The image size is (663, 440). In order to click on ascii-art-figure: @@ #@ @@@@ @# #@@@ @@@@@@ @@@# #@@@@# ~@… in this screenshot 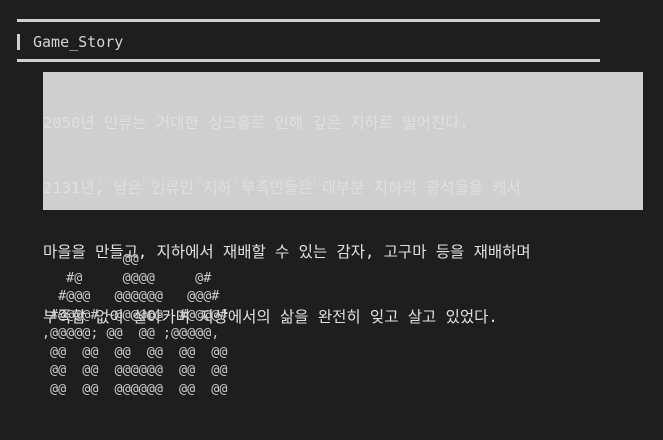, I will do `click(134, 325)`.